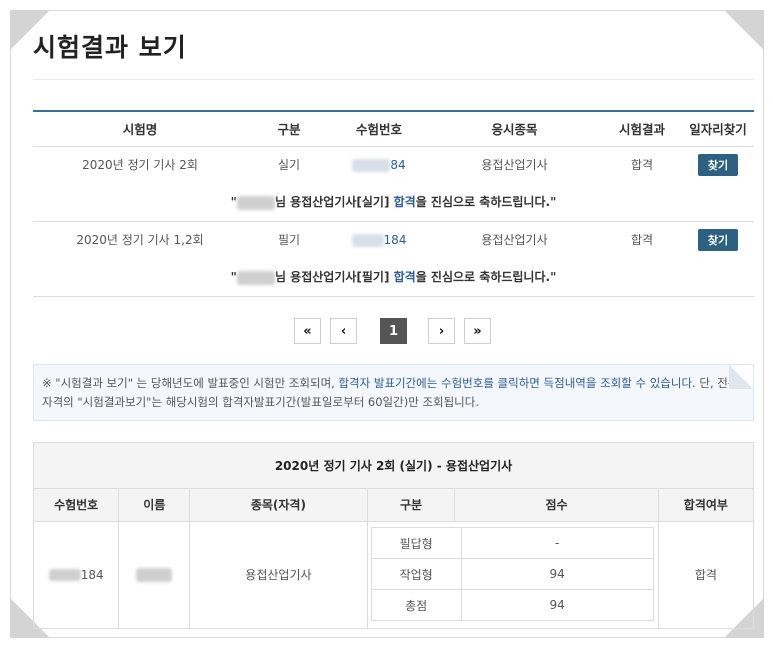 The height and width of the screenshot is (648, 773). Describe the element at coordinates (289, 165) in the screenshot. I see `exam-category: 실기` at that location.